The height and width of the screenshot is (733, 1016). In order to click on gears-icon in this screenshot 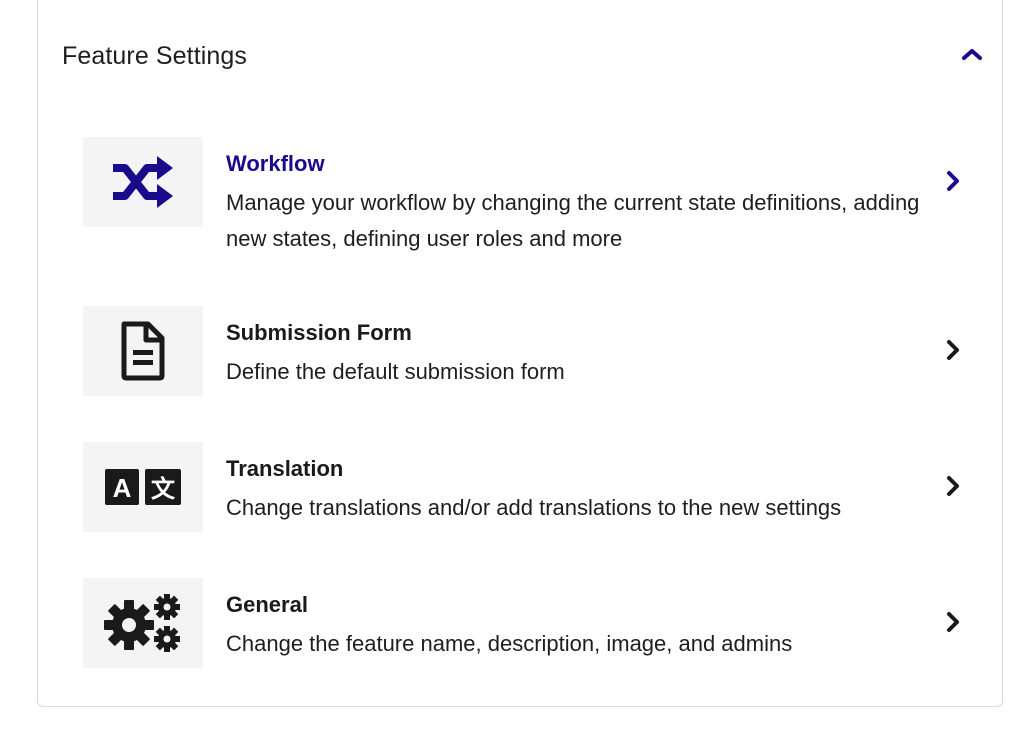, I will do `click(142, 623)`.